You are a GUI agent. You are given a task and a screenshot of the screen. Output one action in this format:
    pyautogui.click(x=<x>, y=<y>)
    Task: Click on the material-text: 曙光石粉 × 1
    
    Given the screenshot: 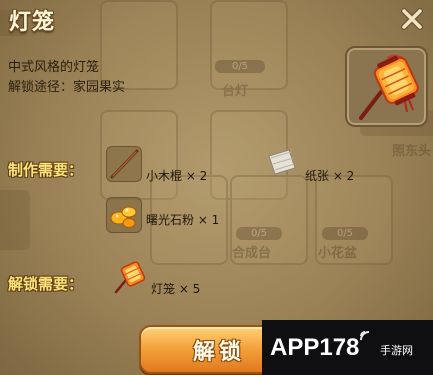 What is the action you would take?
    pyautogui.click(x=183, y=220)
    